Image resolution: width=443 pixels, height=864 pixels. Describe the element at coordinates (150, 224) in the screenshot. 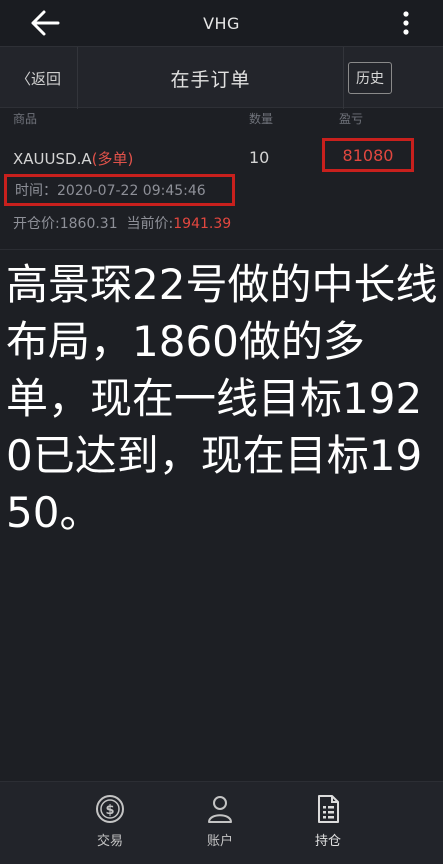

I see `current-price-label: 当前价:` at that location.